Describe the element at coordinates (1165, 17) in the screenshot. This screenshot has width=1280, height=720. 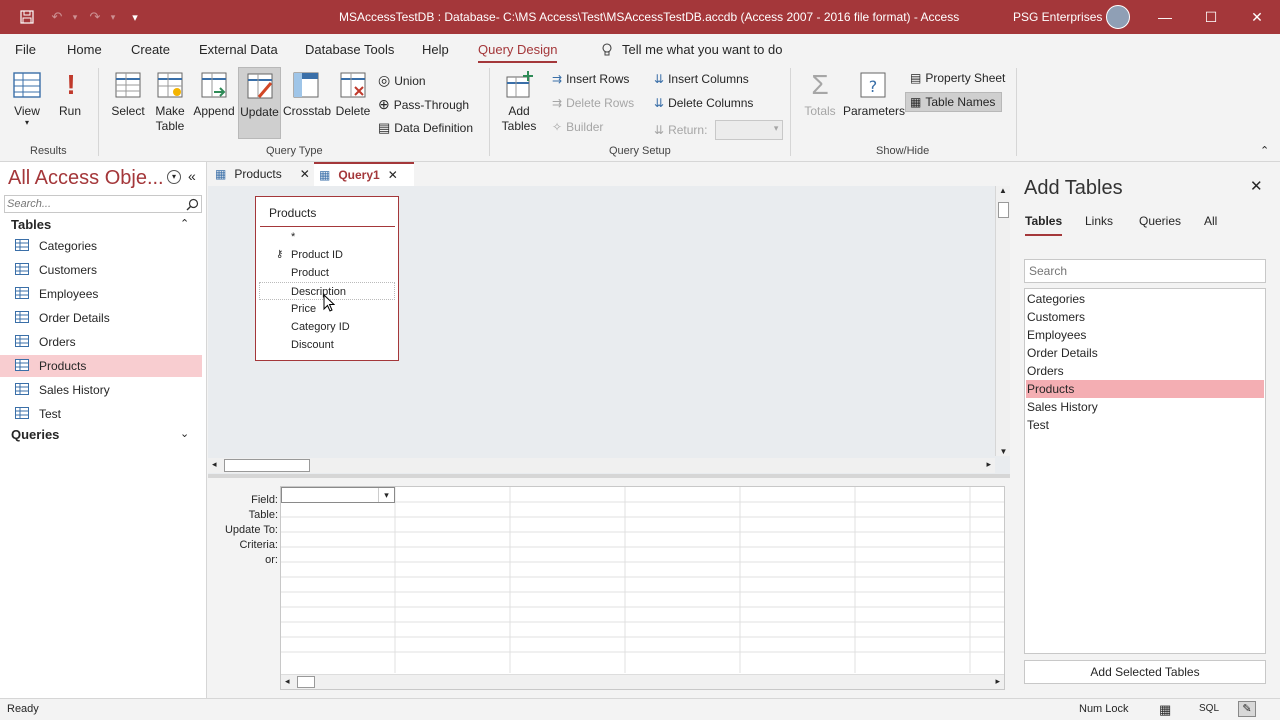
I see `minimize-icon: —` at that location.